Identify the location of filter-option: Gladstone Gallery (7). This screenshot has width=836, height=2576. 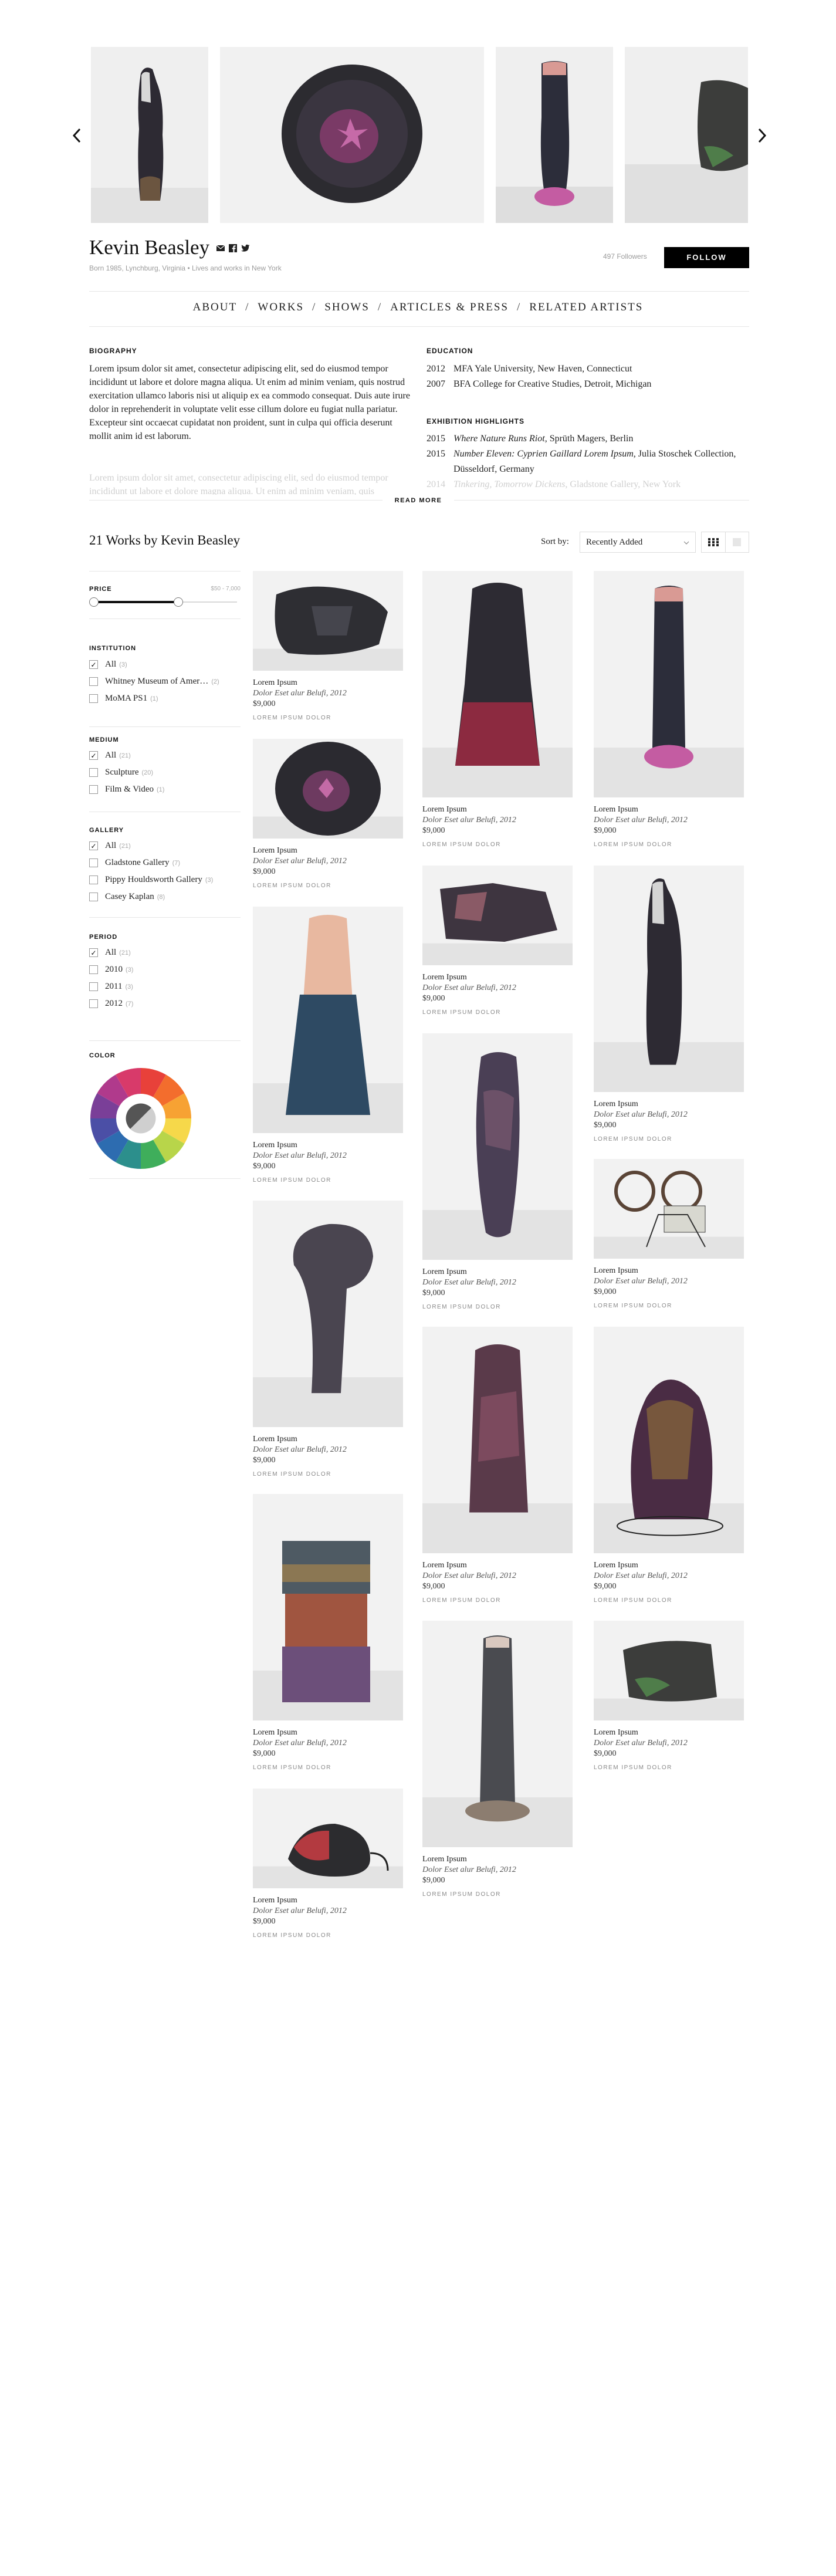
(165, 862).